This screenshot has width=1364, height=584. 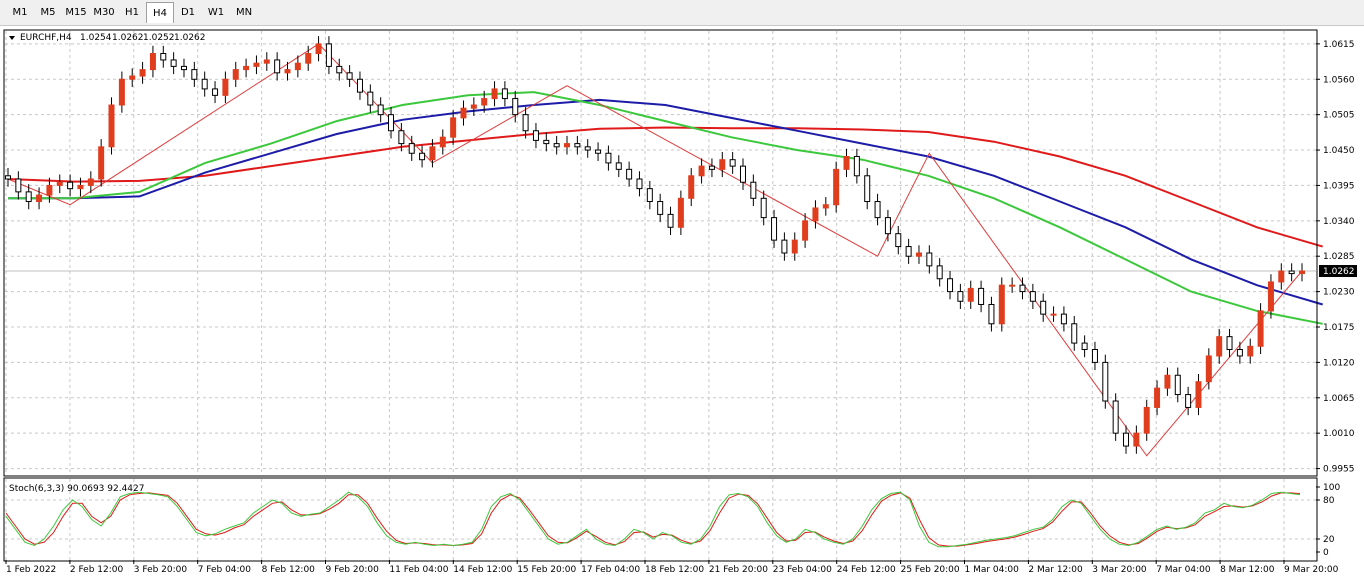 What do you see at coordinates (12, 38) in the screenshot?
I see `collapse-arrow-icon` at bounding box center [12, 38].